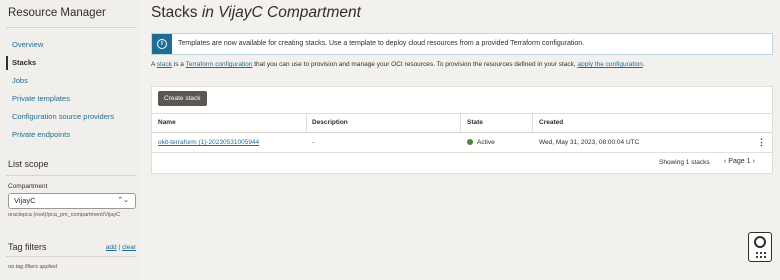 This screenshot has width=780, height=280. What do you see at coordinates (589, 142) in the screenshot?
I see `stack-created: Wed, May 31, 2023, 08:00:04 UTC` at bounding box center [589, 142].